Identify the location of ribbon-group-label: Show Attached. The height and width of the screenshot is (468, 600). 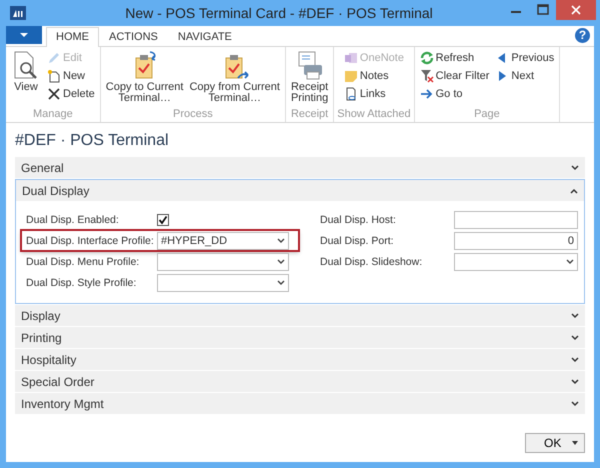
(374, 115).